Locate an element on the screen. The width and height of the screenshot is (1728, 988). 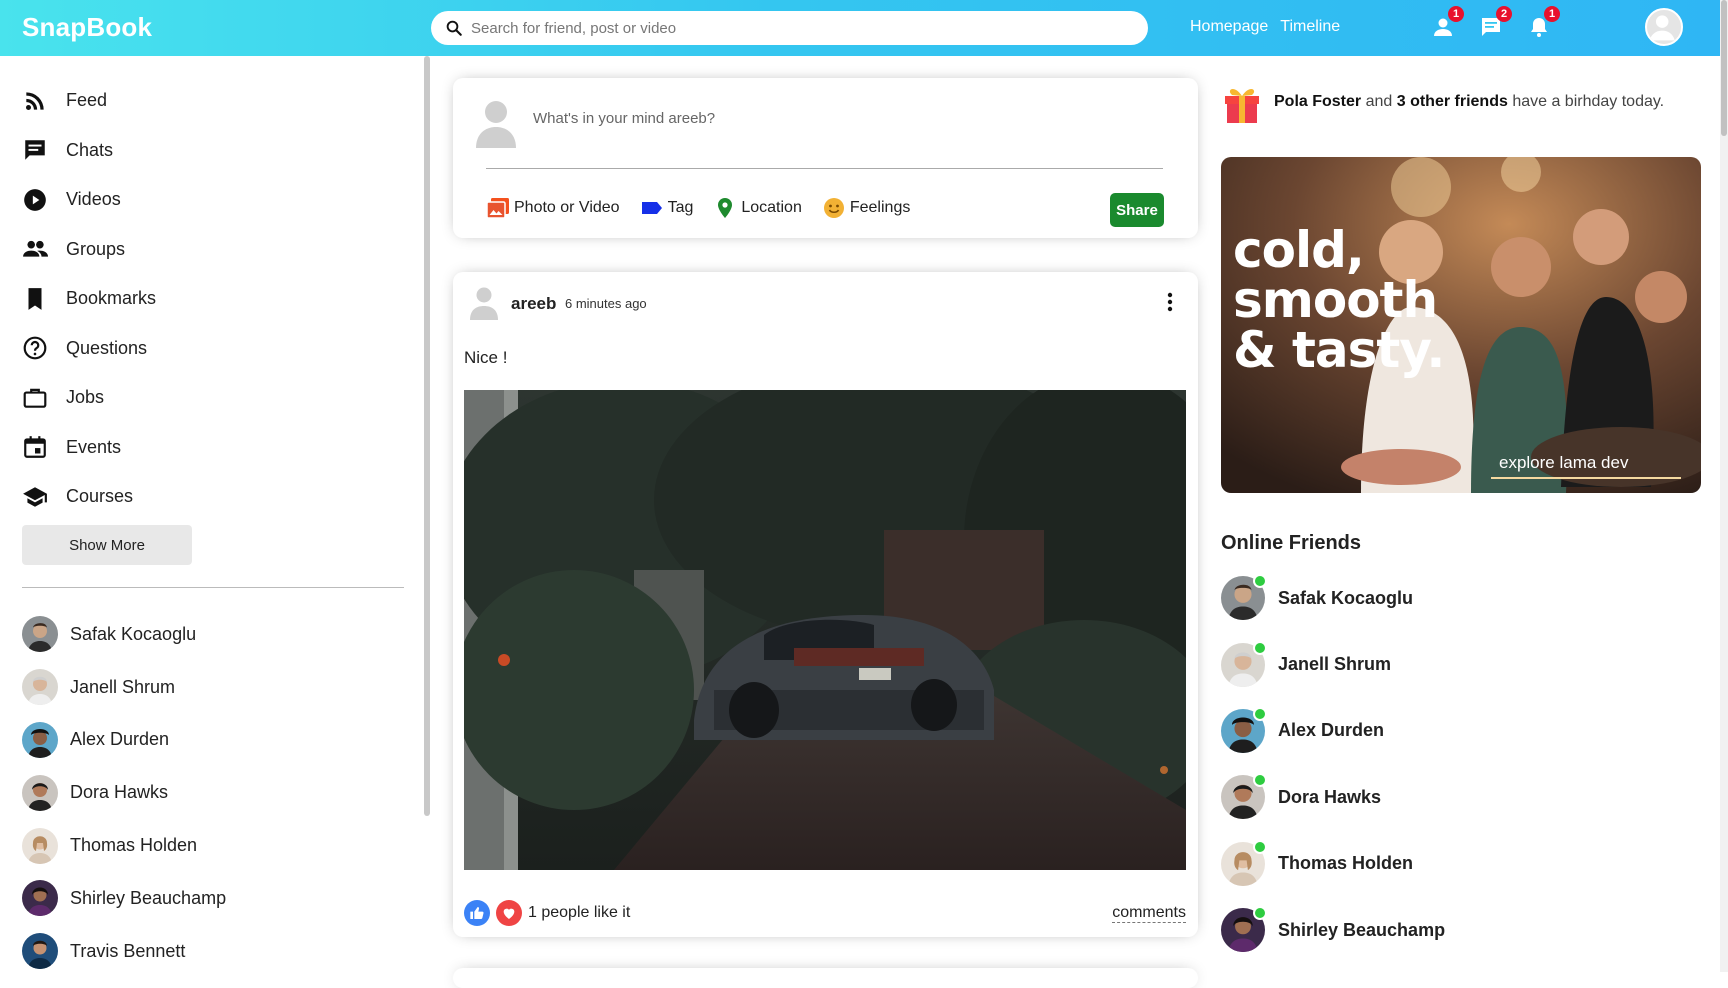
messages-badge: 2 is located at coordinates (1504, 14).